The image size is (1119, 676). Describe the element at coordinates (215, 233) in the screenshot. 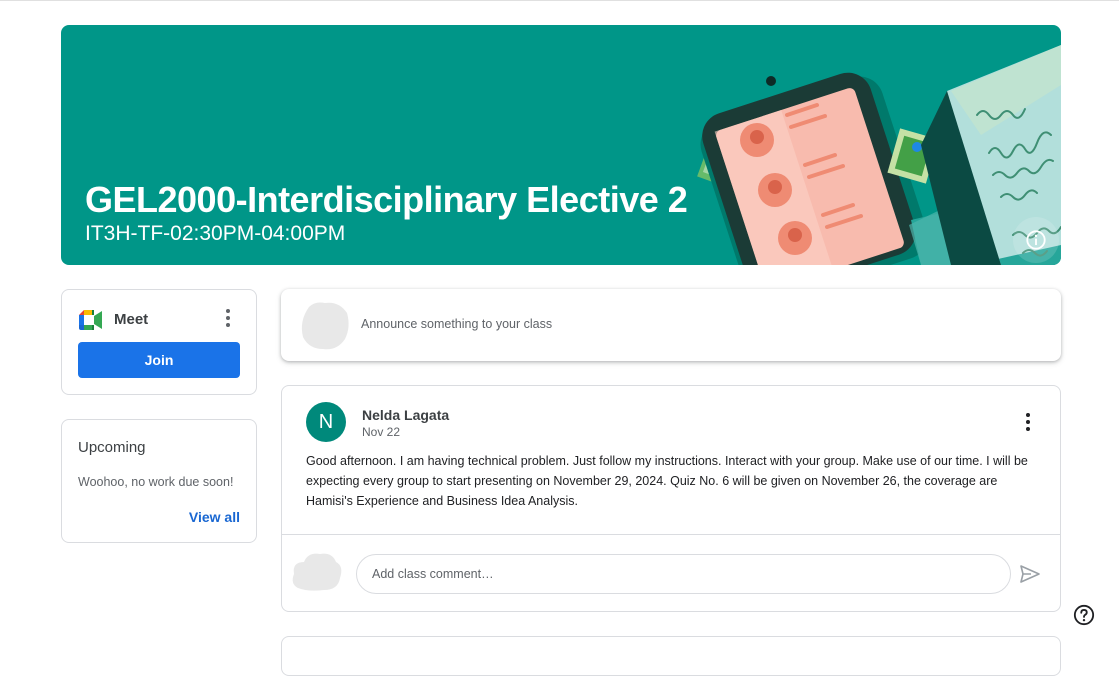

I see `class-section: IT3H-TF-02:30PM-04:00PM` at that location.